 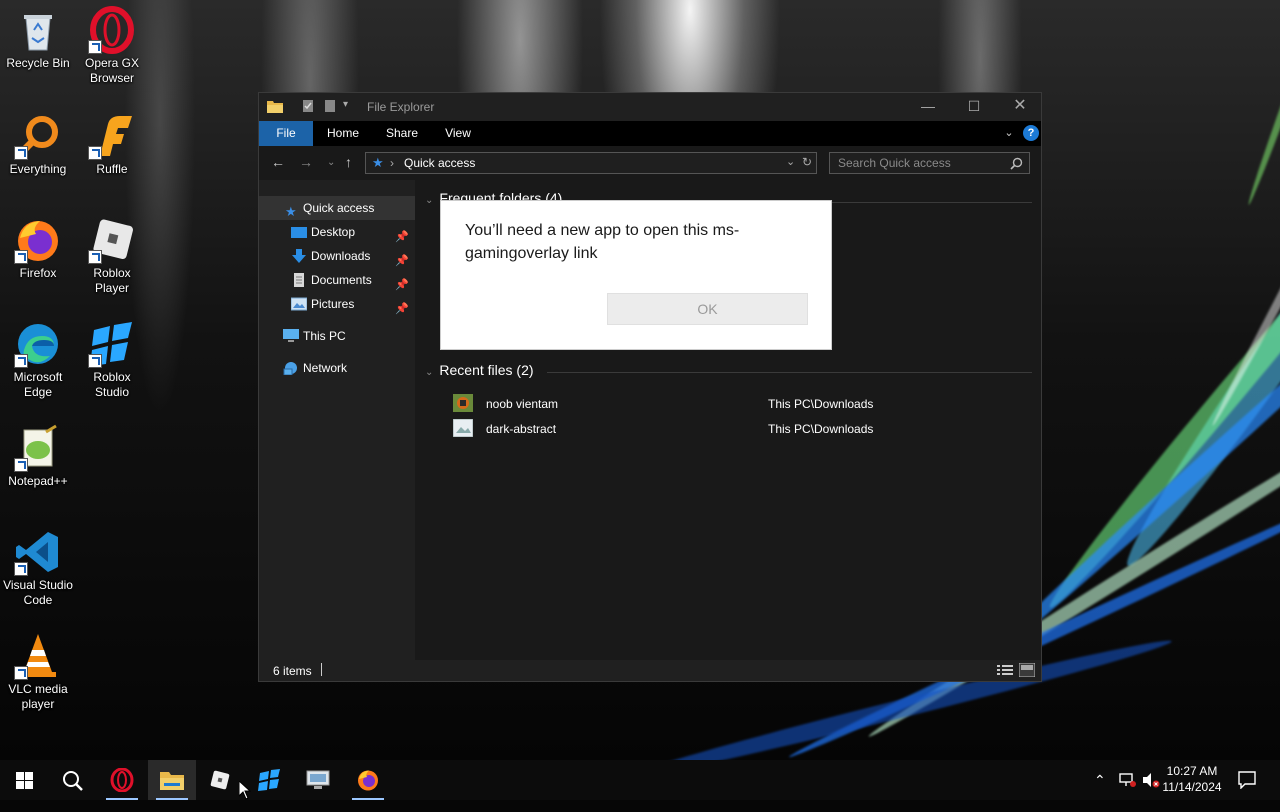 What do you see at coordinates (458, 133) in the screenshot?
I see `tab-view: View` at bounding box center [458, 133].